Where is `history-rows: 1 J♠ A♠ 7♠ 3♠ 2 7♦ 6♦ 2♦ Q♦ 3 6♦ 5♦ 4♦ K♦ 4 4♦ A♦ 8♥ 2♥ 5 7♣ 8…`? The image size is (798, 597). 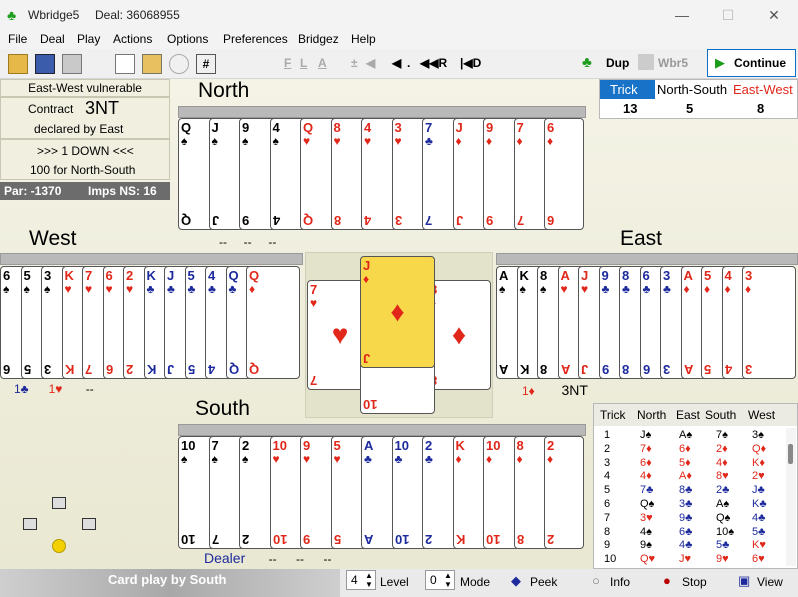
history-rows: 1 J♠ A♠ 7♠ 3♠ 2 7♦ 6♦ 2♦ Q♦ 3 6♦ 5♦ 4♦ K♦ 4 4♦ A♦ 8♥ 2♥ 5 7♣ 8… is located at coordinates (689, 498).